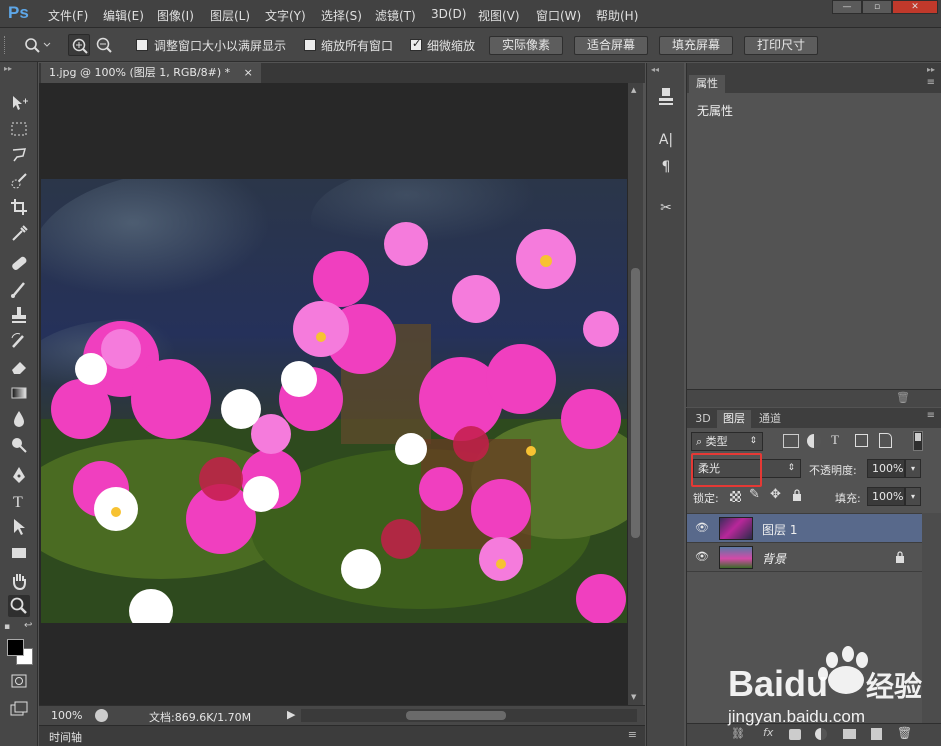 The width and height of the screenshot is (941, 746). Describe the element at coordinates (19, 393) in the screenshot. I see `gradient-tool-icon` at that location.